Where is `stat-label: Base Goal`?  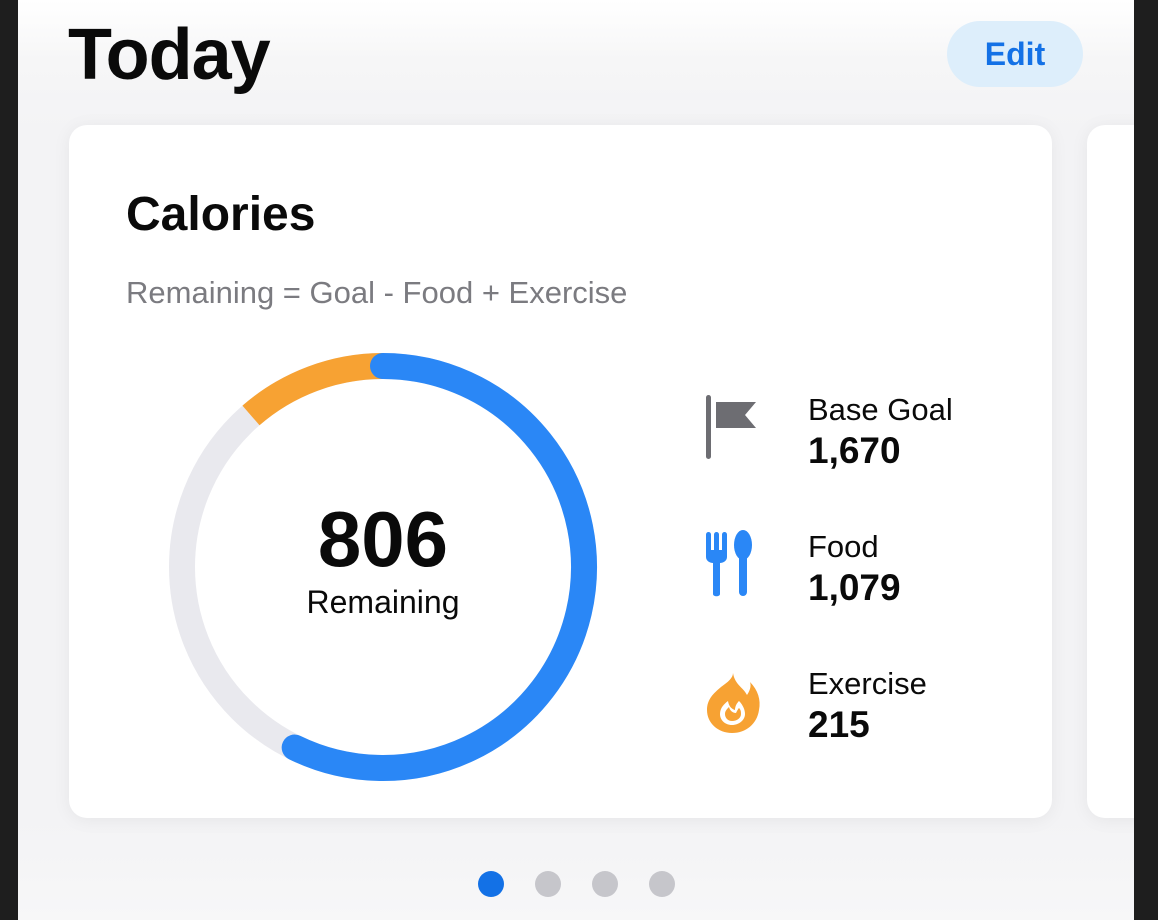
stat-label: Base Goal is located at coordinates (880, 409).